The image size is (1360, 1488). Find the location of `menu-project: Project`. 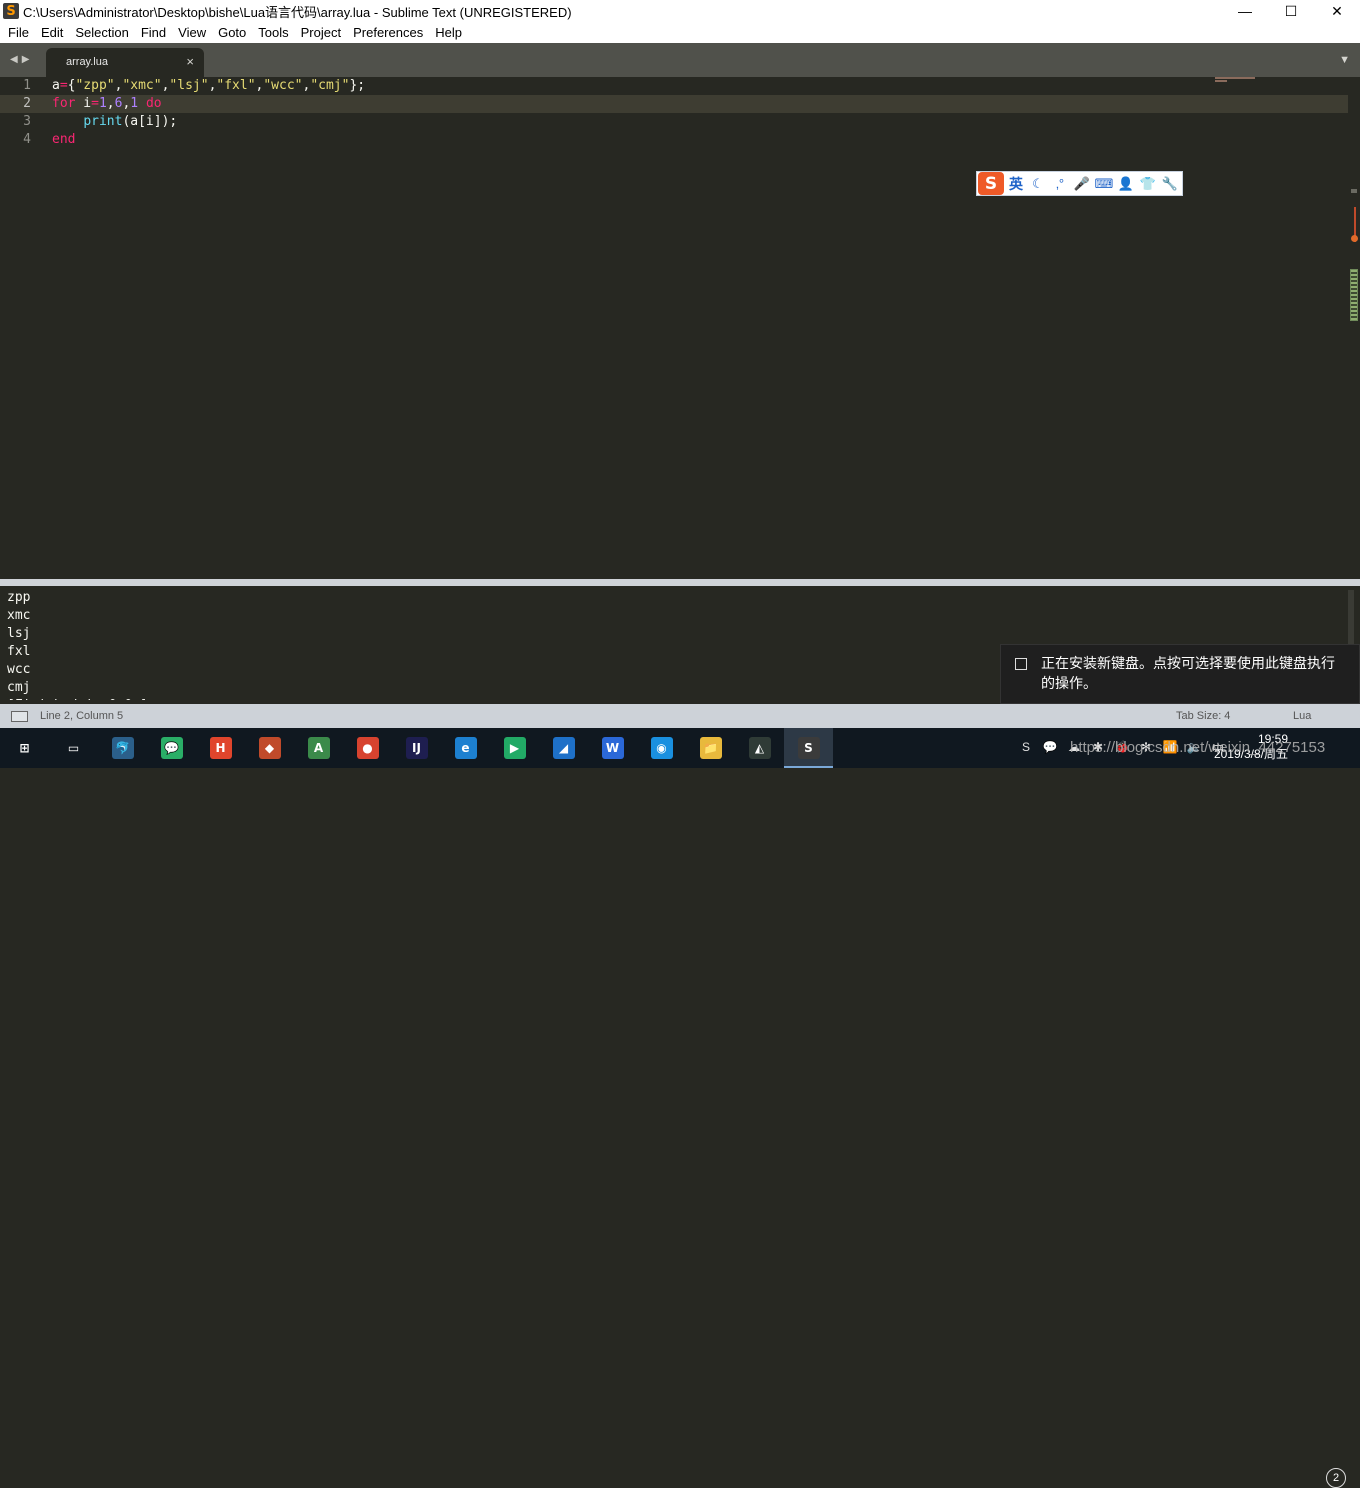

menu-project: Project is located at coordinates (321, 32).